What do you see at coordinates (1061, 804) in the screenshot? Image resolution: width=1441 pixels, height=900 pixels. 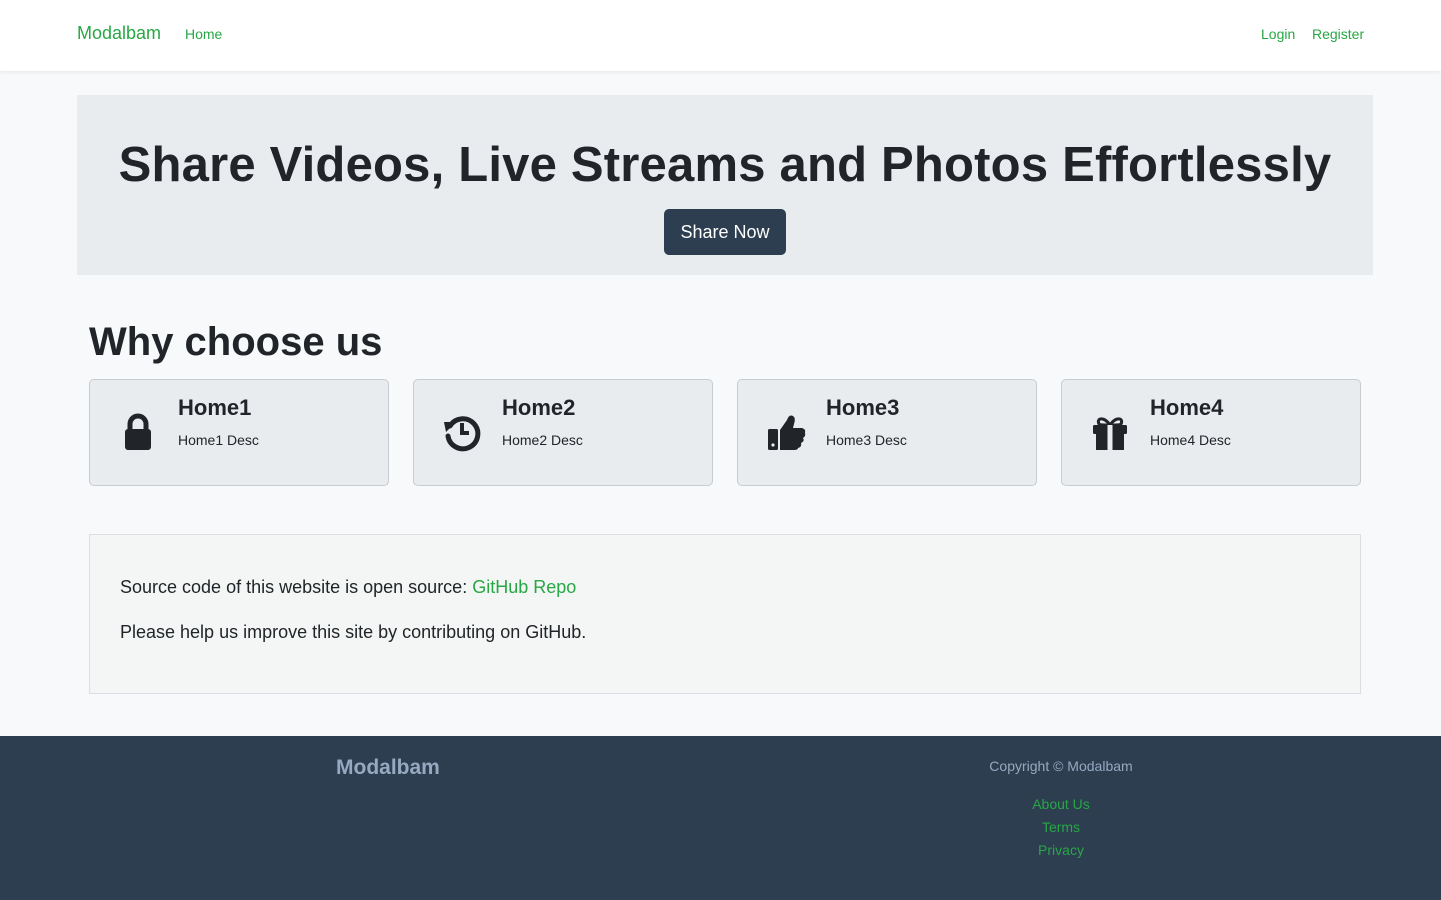 I see `footer-about-link: About Us` at bounding box center [1061, 804].